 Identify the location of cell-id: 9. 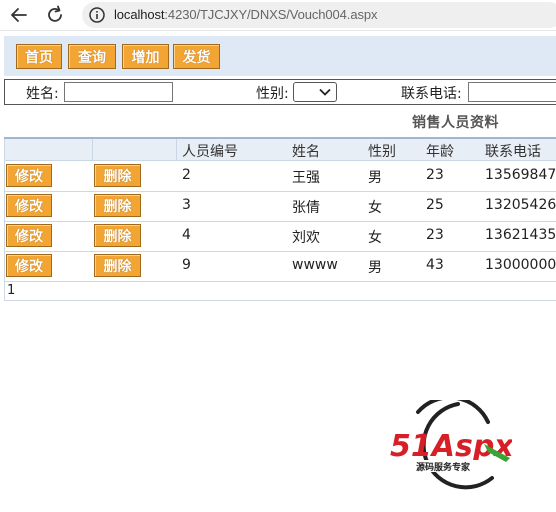
(186, 265).